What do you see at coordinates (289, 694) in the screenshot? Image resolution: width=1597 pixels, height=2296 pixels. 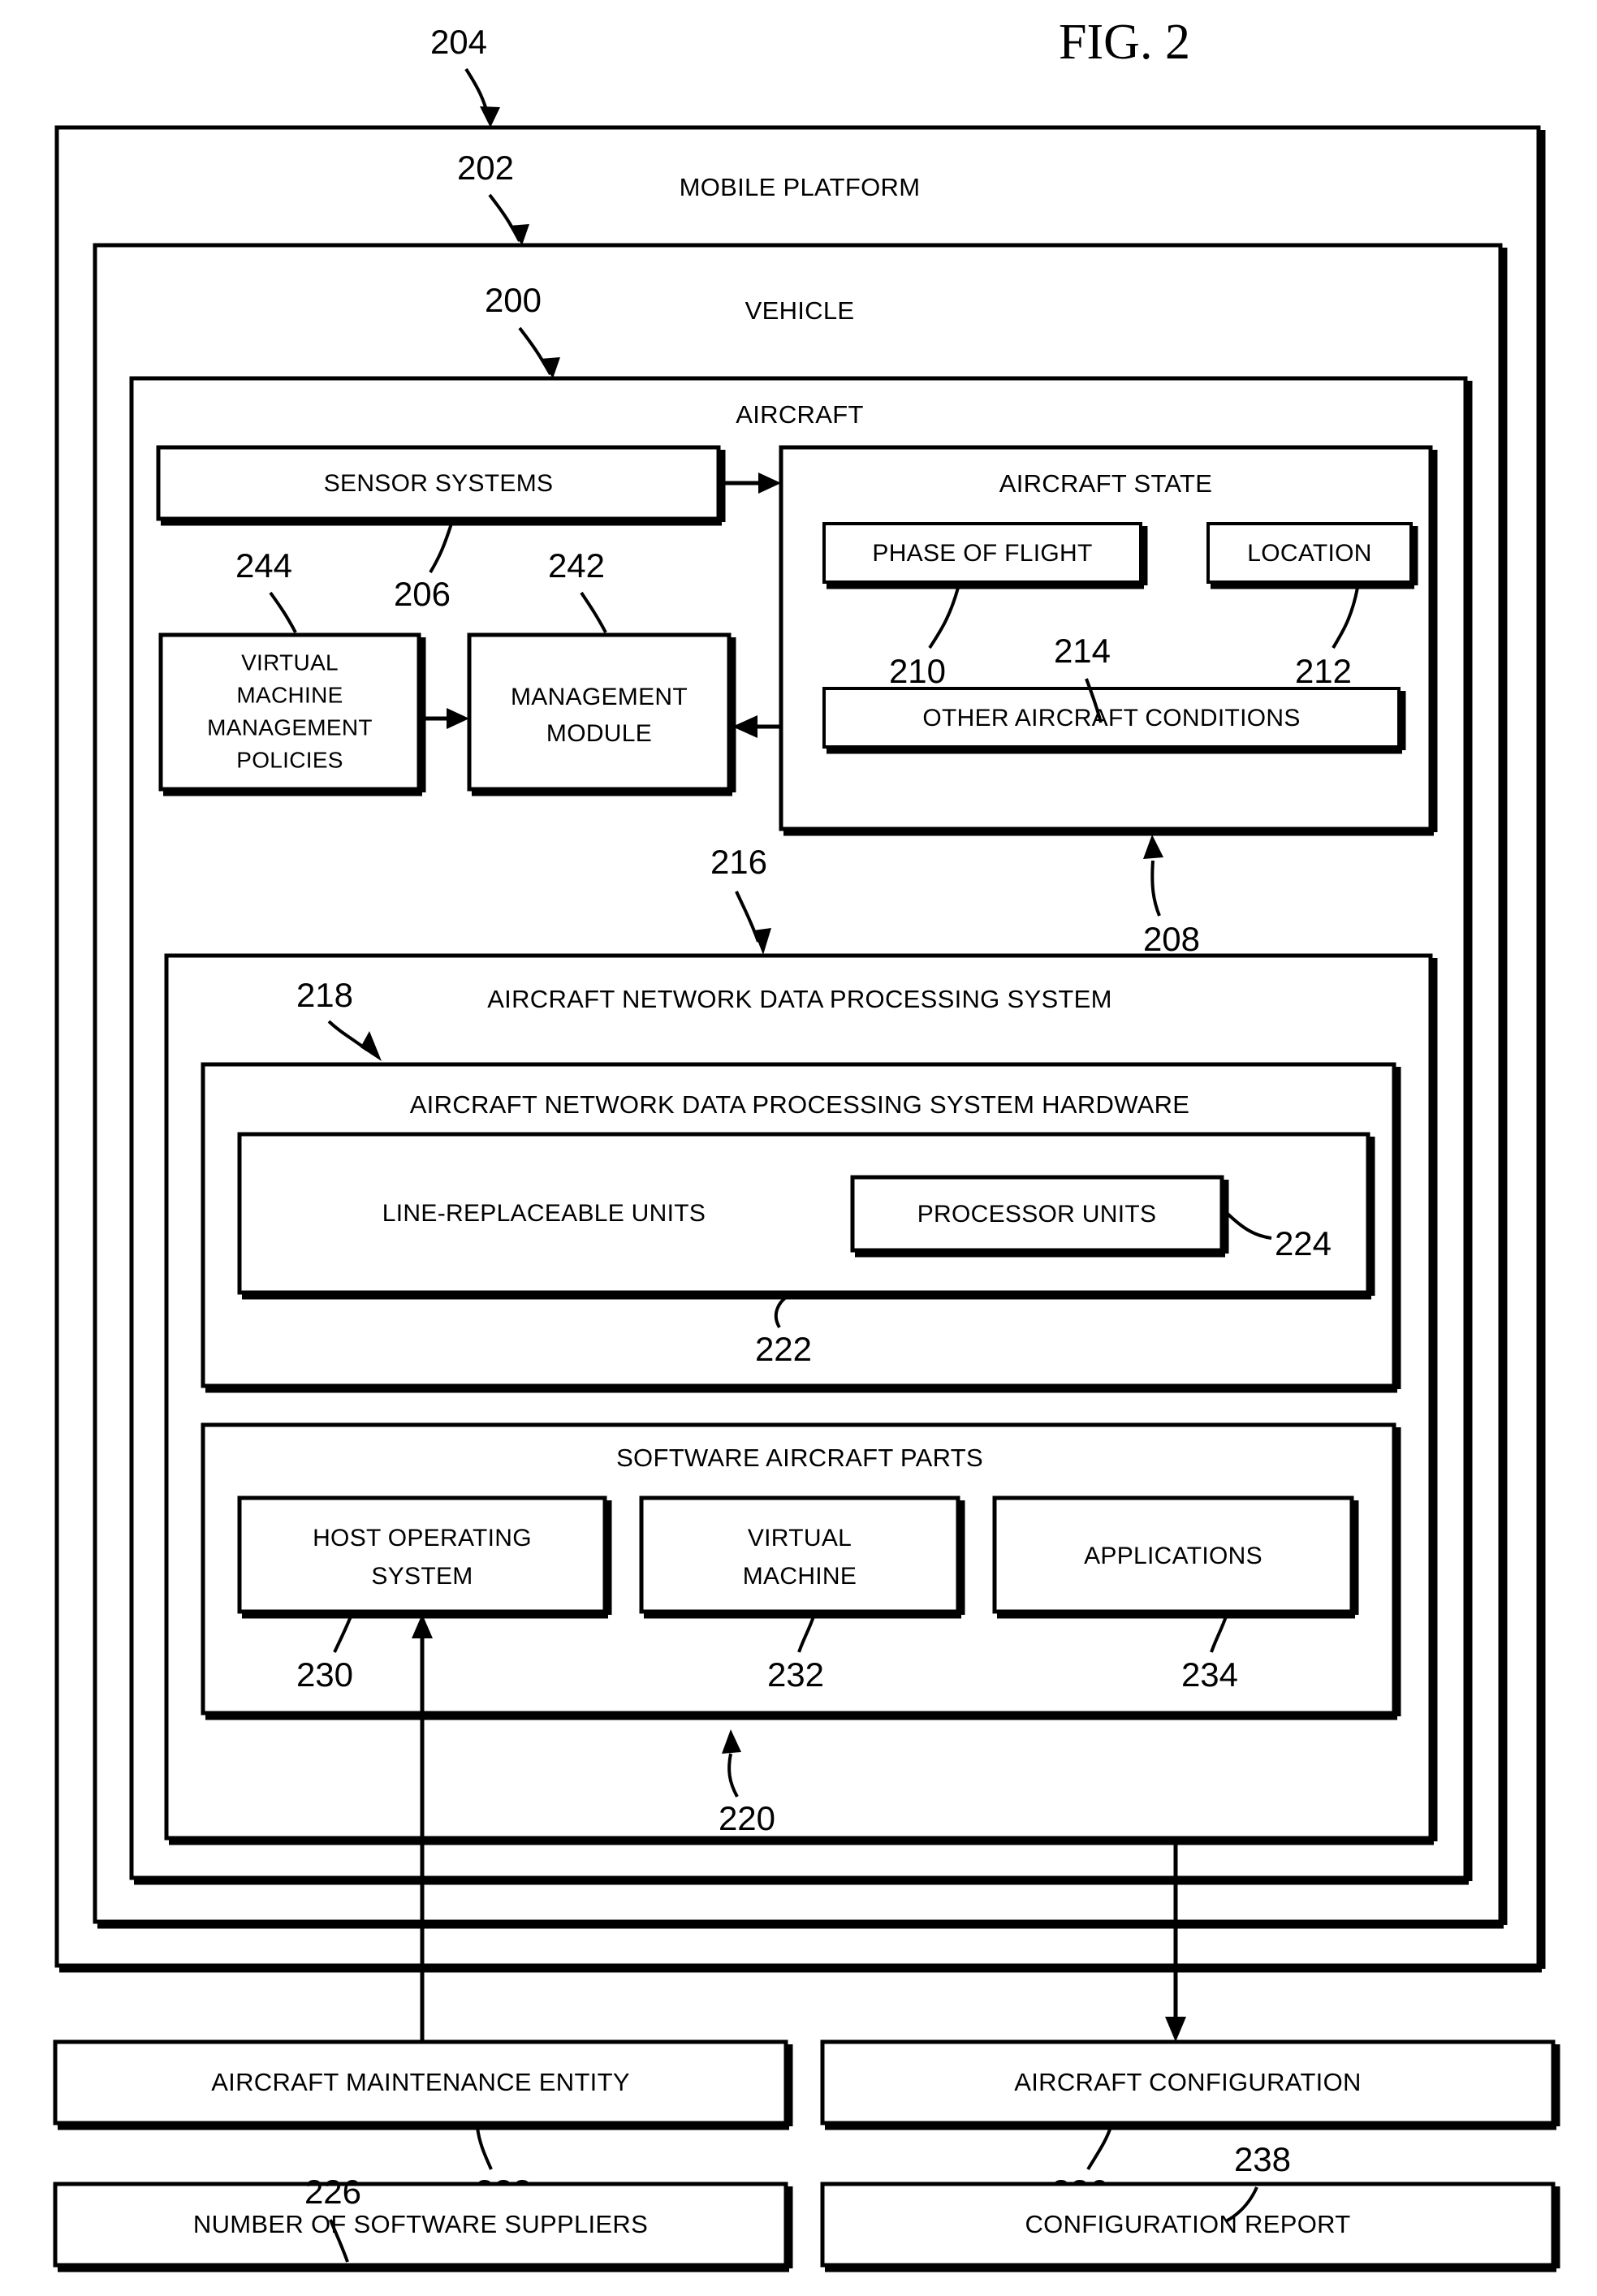 I see `block-vm-policies-line2: MACHINE` at bounding box center [289, 694].